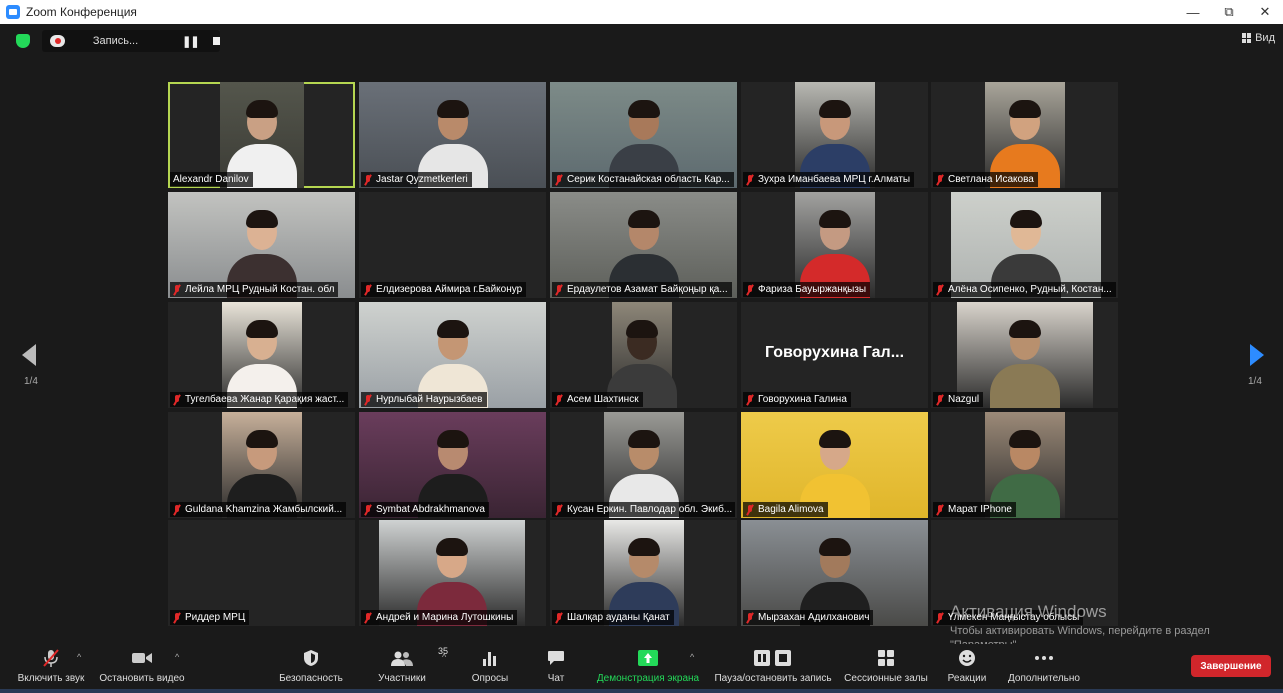  I want to click on window-titlebar: Zoom Конференция — ⧉ ✕, so click(641, 12).